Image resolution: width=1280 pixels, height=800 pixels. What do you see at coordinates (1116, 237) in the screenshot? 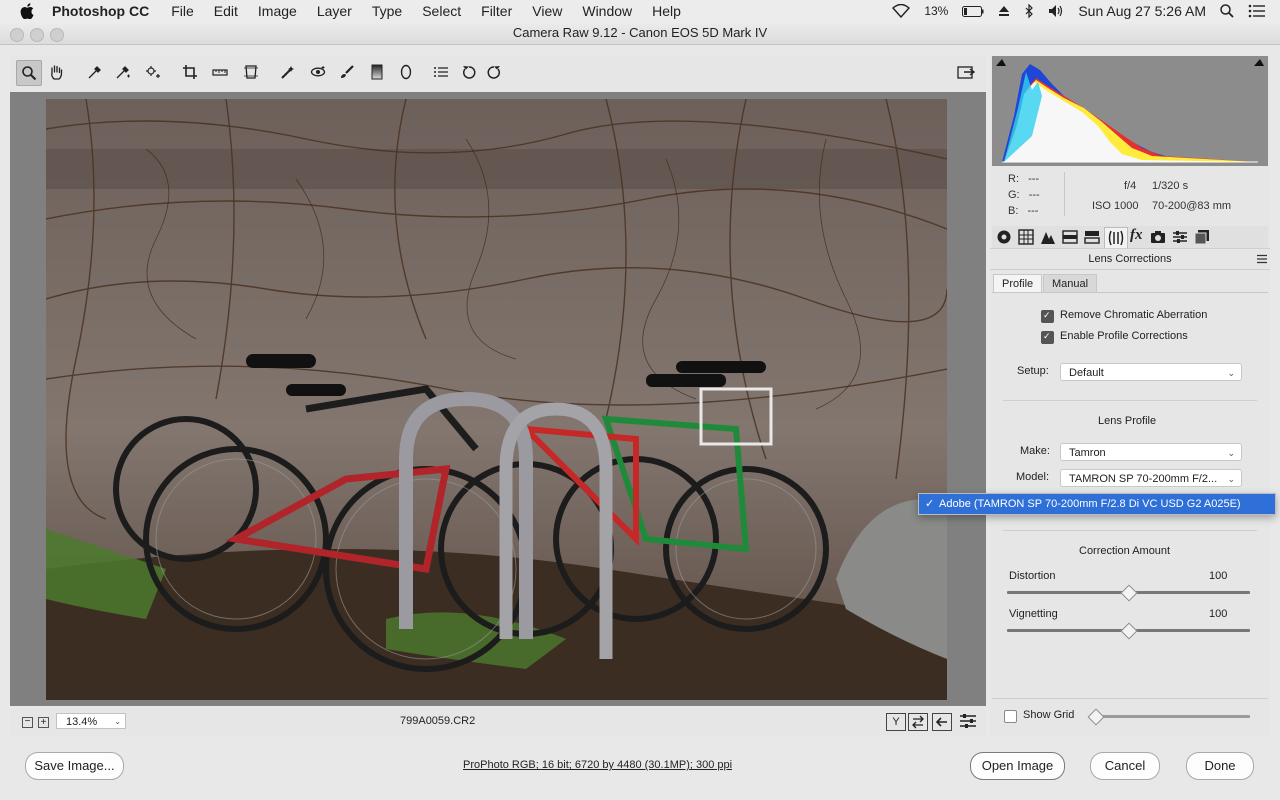
I see `lens-corrections-tab` at bounding box center [1116, 237].